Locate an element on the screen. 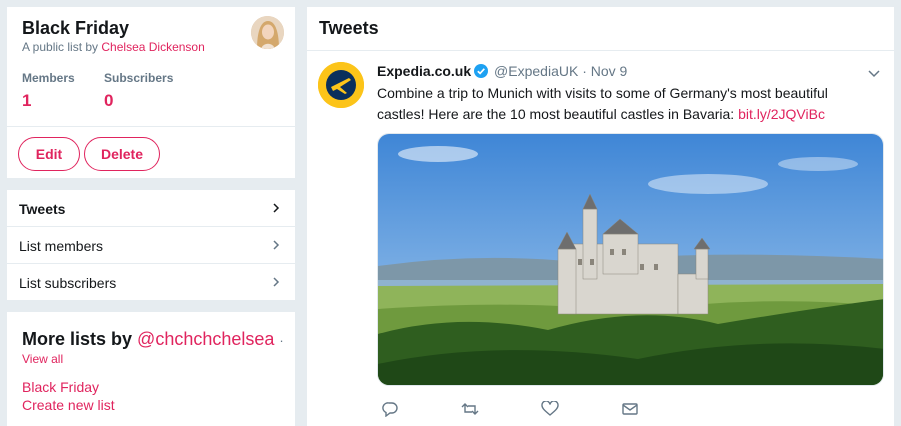  byline-prefix: A public list by is located at coordinates (60, 47).